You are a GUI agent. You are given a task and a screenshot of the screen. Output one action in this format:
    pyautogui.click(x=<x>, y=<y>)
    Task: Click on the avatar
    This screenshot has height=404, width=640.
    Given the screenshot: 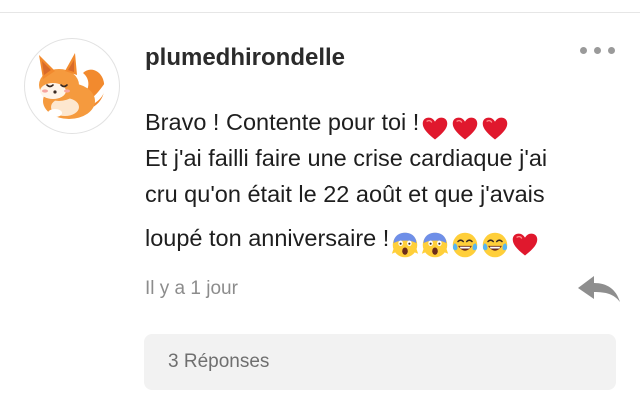 What is the action you would take?
    pyautogui.click(x=72, y=86)
    